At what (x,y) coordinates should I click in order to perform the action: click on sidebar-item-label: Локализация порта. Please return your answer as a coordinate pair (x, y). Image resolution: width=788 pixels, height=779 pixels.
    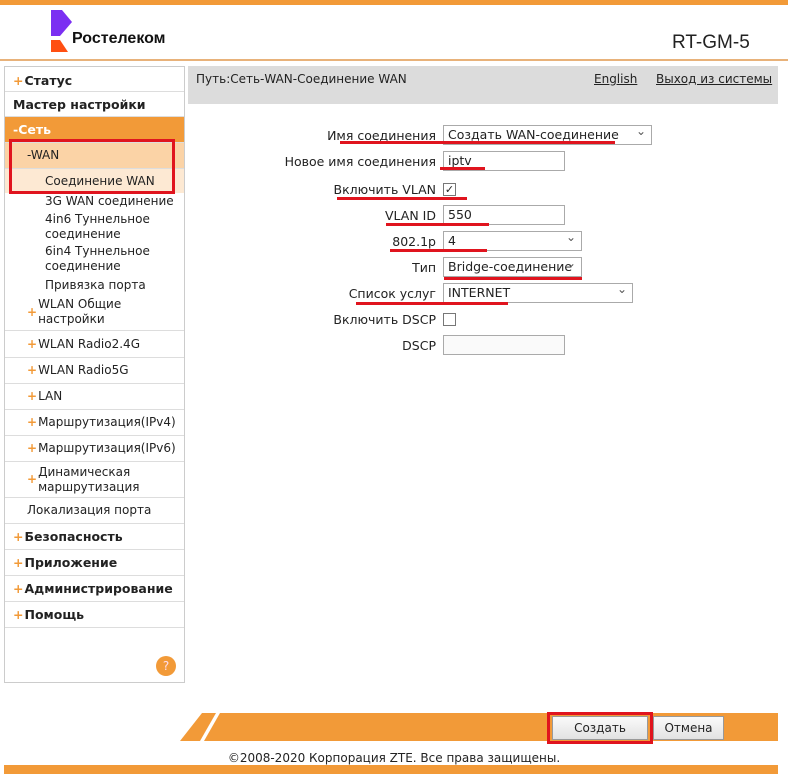
    Looking at the image, I should click on (89, 510).